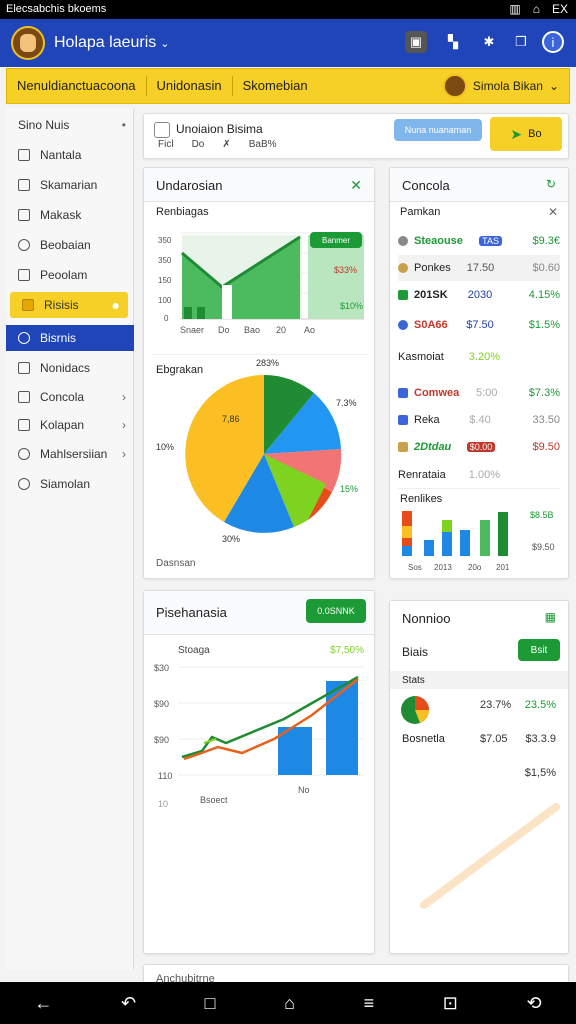  What do you see at coordinates (453, 42) in the screenshot?
I see `grid-icon: ▚` at bounding box center [453, 42].